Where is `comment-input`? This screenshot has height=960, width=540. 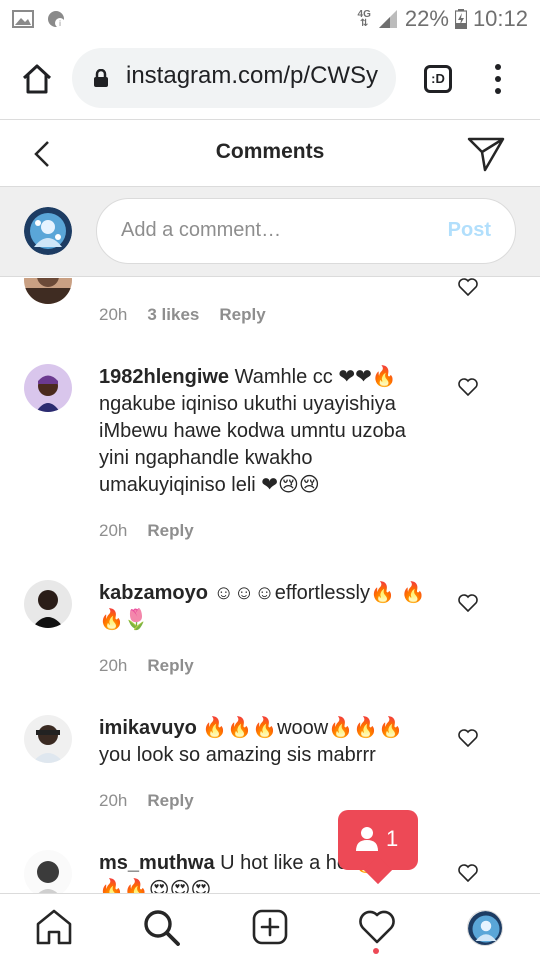 comment-input is located at coordinates (271, 230).